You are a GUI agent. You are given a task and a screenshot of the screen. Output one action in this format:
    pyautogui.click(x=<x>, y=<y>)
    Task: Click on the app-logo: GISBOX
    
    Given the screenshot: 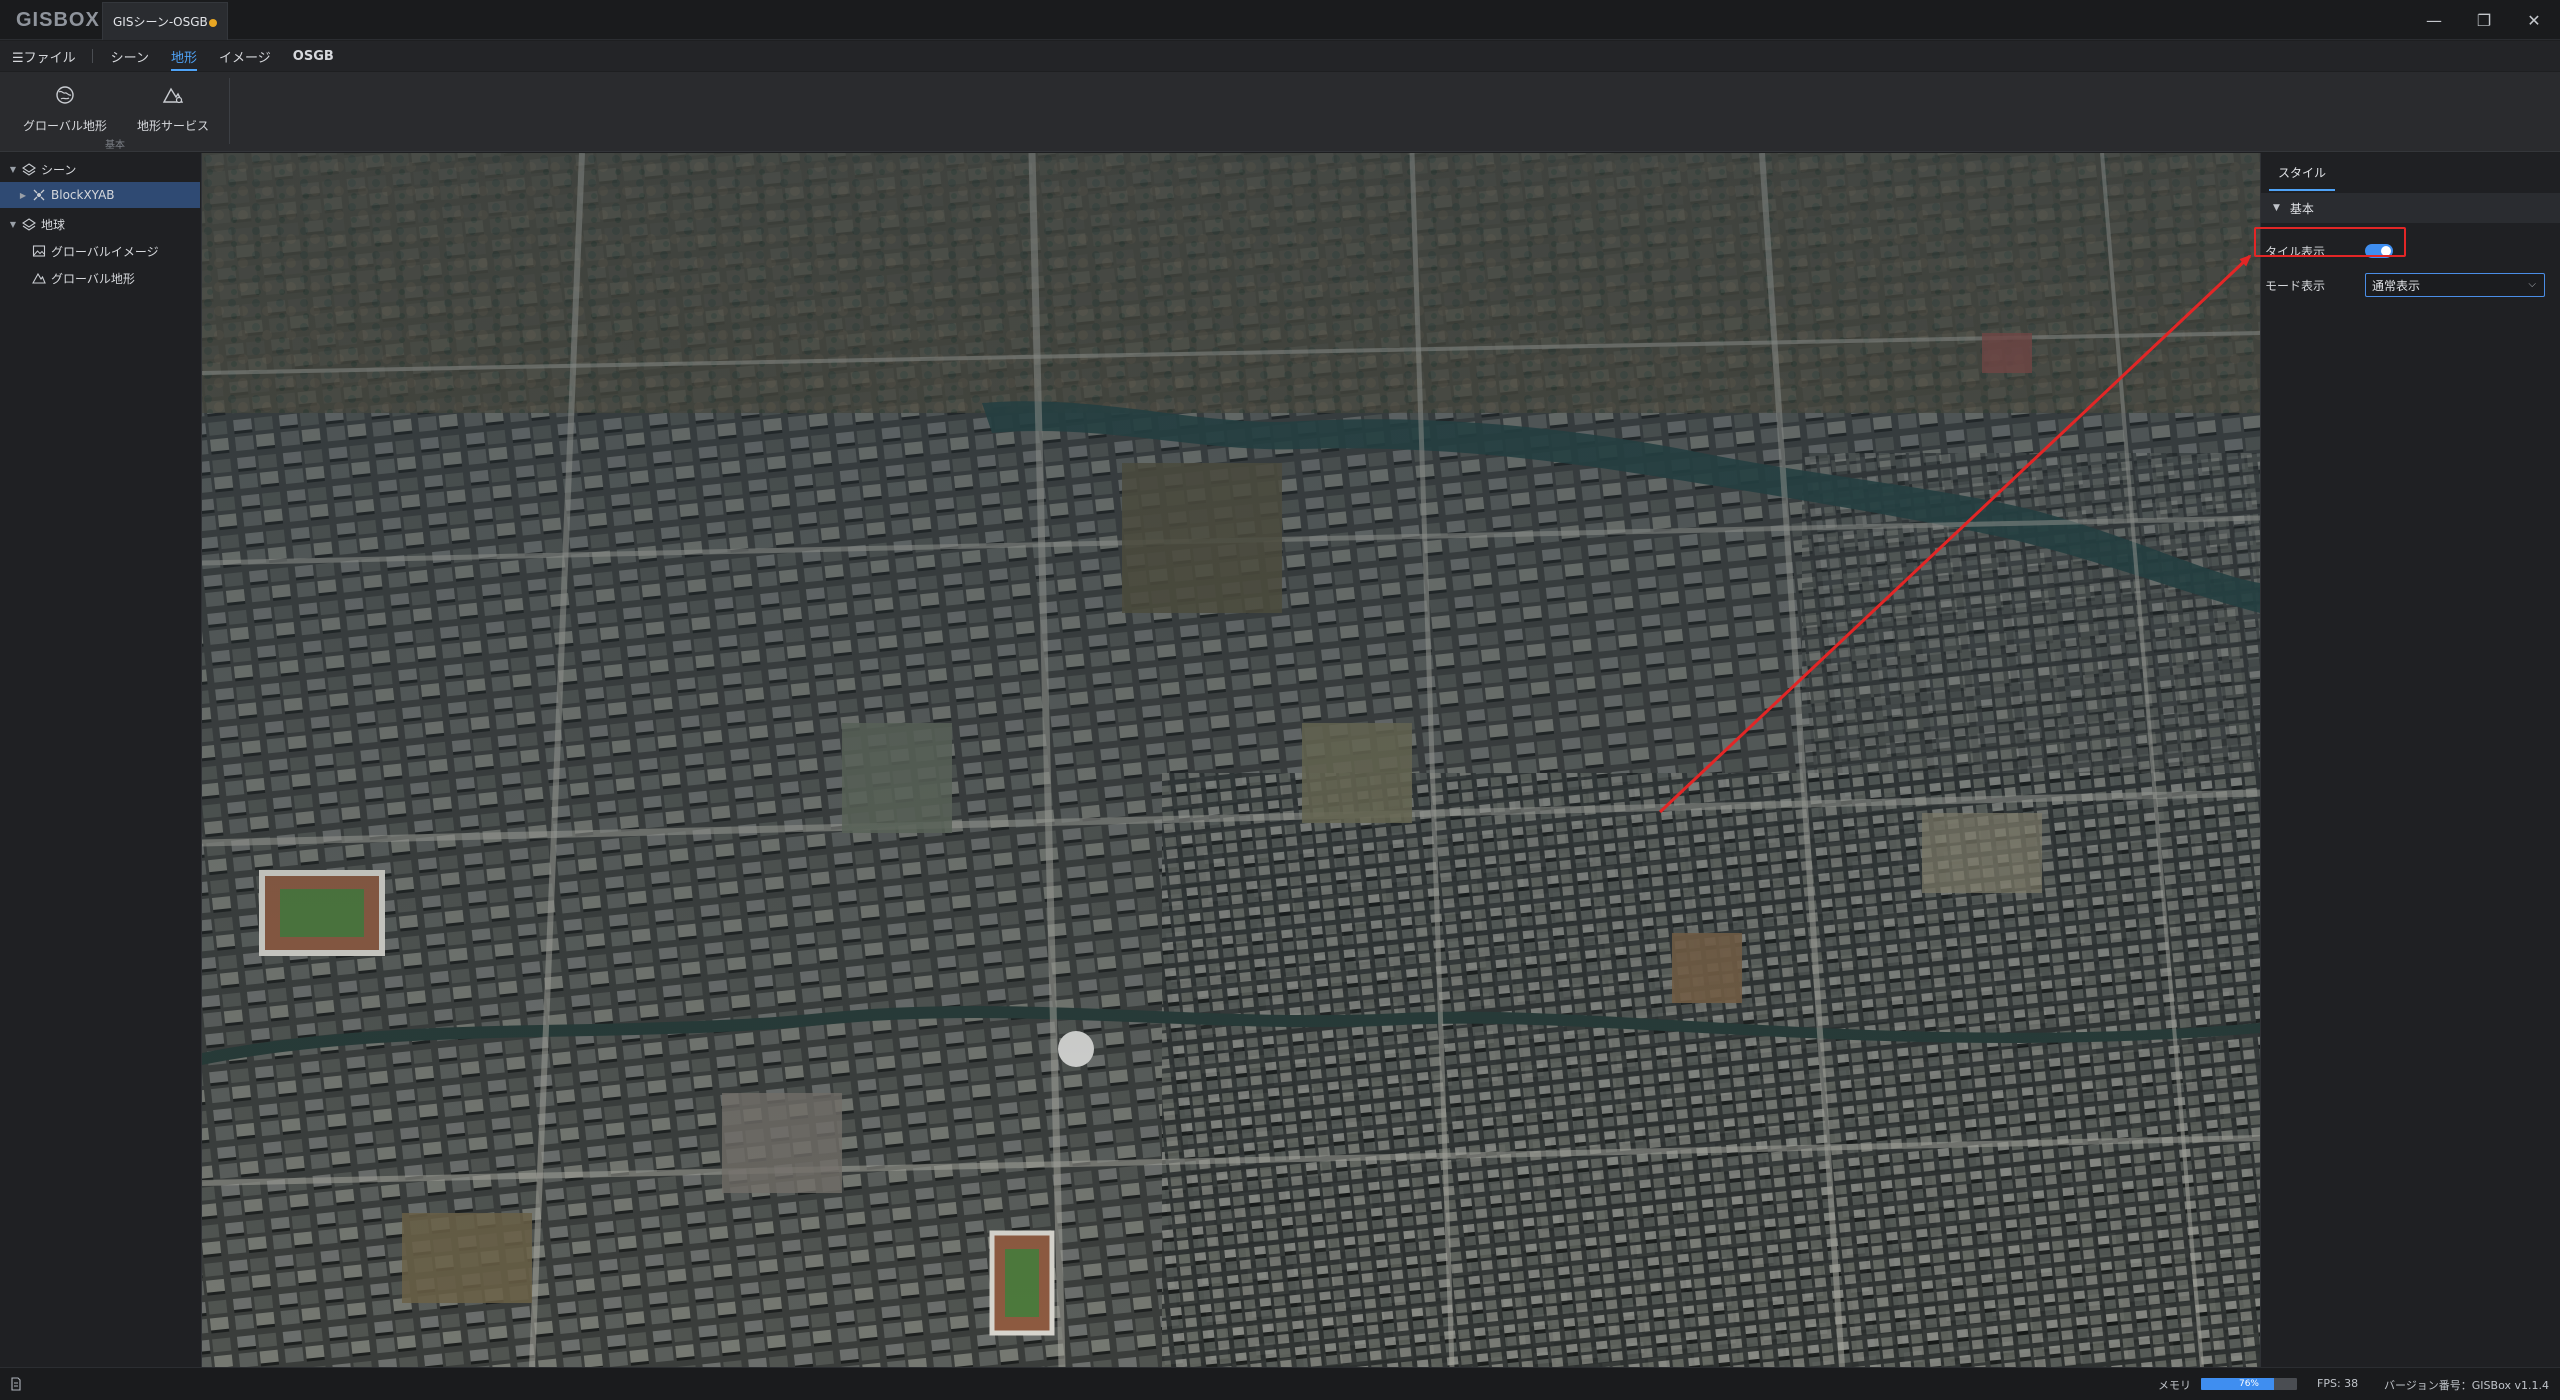 What is the action you would take?
    pyautogui.click(x=58, y=20)
    